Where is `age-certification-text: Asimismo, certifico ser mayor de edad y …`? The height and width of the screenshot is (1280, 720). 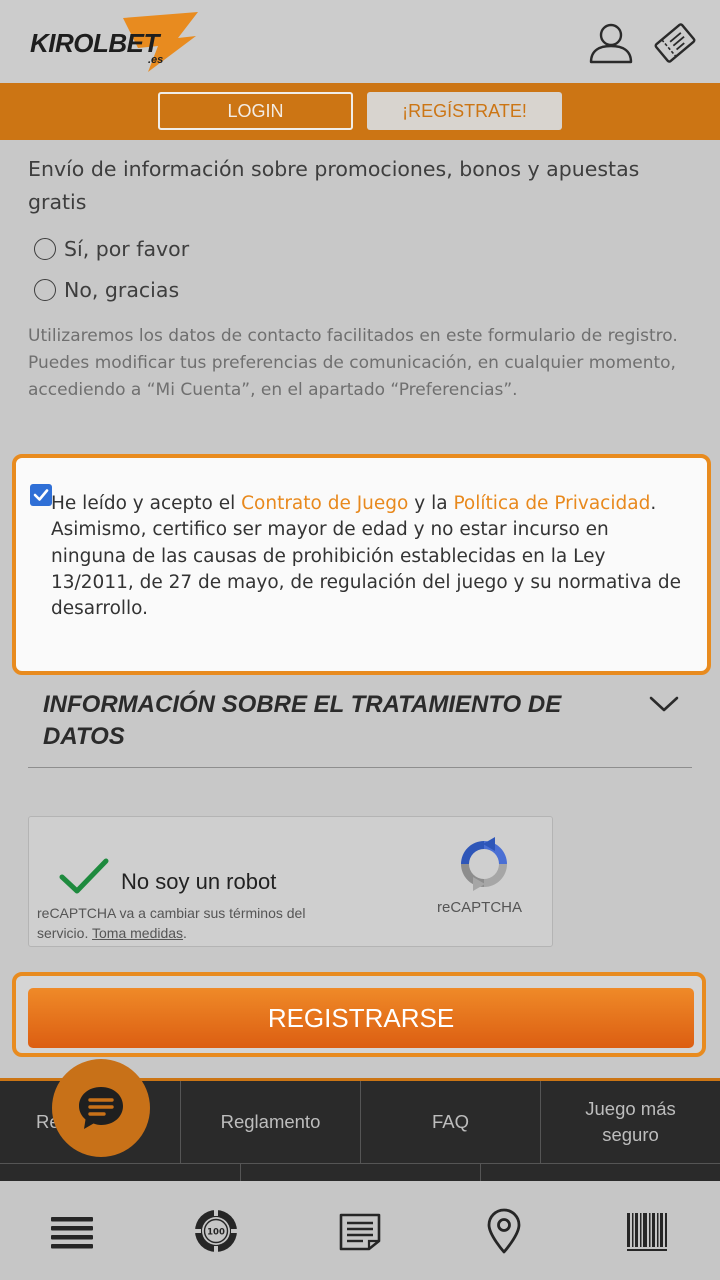 age-certification-text: Asimismo, certifico ser mayor de edad y … is located at coordinates (366, 569).